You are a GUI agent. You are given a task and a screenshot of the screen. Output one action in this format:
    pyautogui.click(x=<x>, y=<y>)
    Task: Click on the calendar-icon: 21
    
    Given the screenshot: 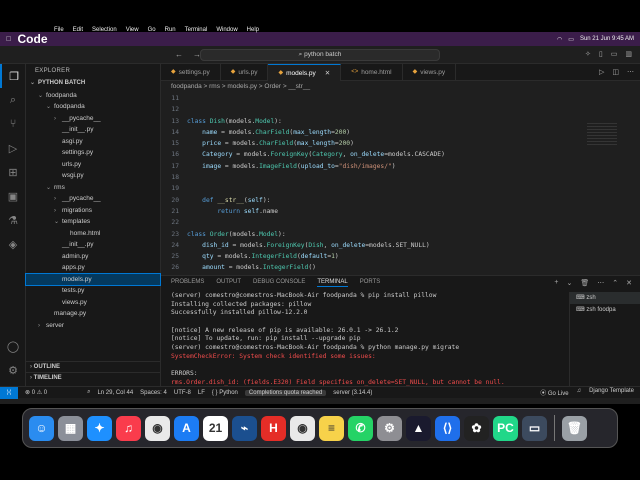 What is the action you would take?
    pyautogui.click(x=215, y=428)
    